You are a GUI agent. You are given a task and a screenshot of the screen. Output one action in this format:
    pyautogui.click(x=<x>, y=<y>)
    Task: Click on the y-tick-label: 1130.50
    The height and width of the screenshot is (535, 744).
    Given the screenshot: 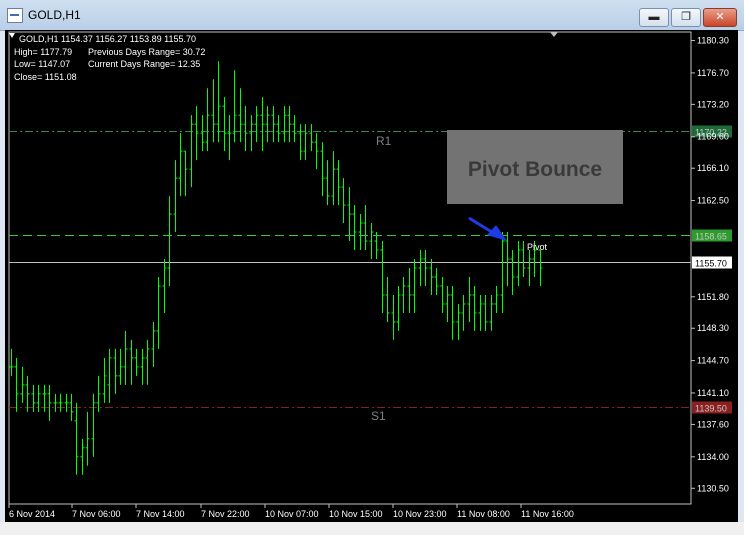 What is the action you would take?
    pyautogui.click(x=713, y=488)
    